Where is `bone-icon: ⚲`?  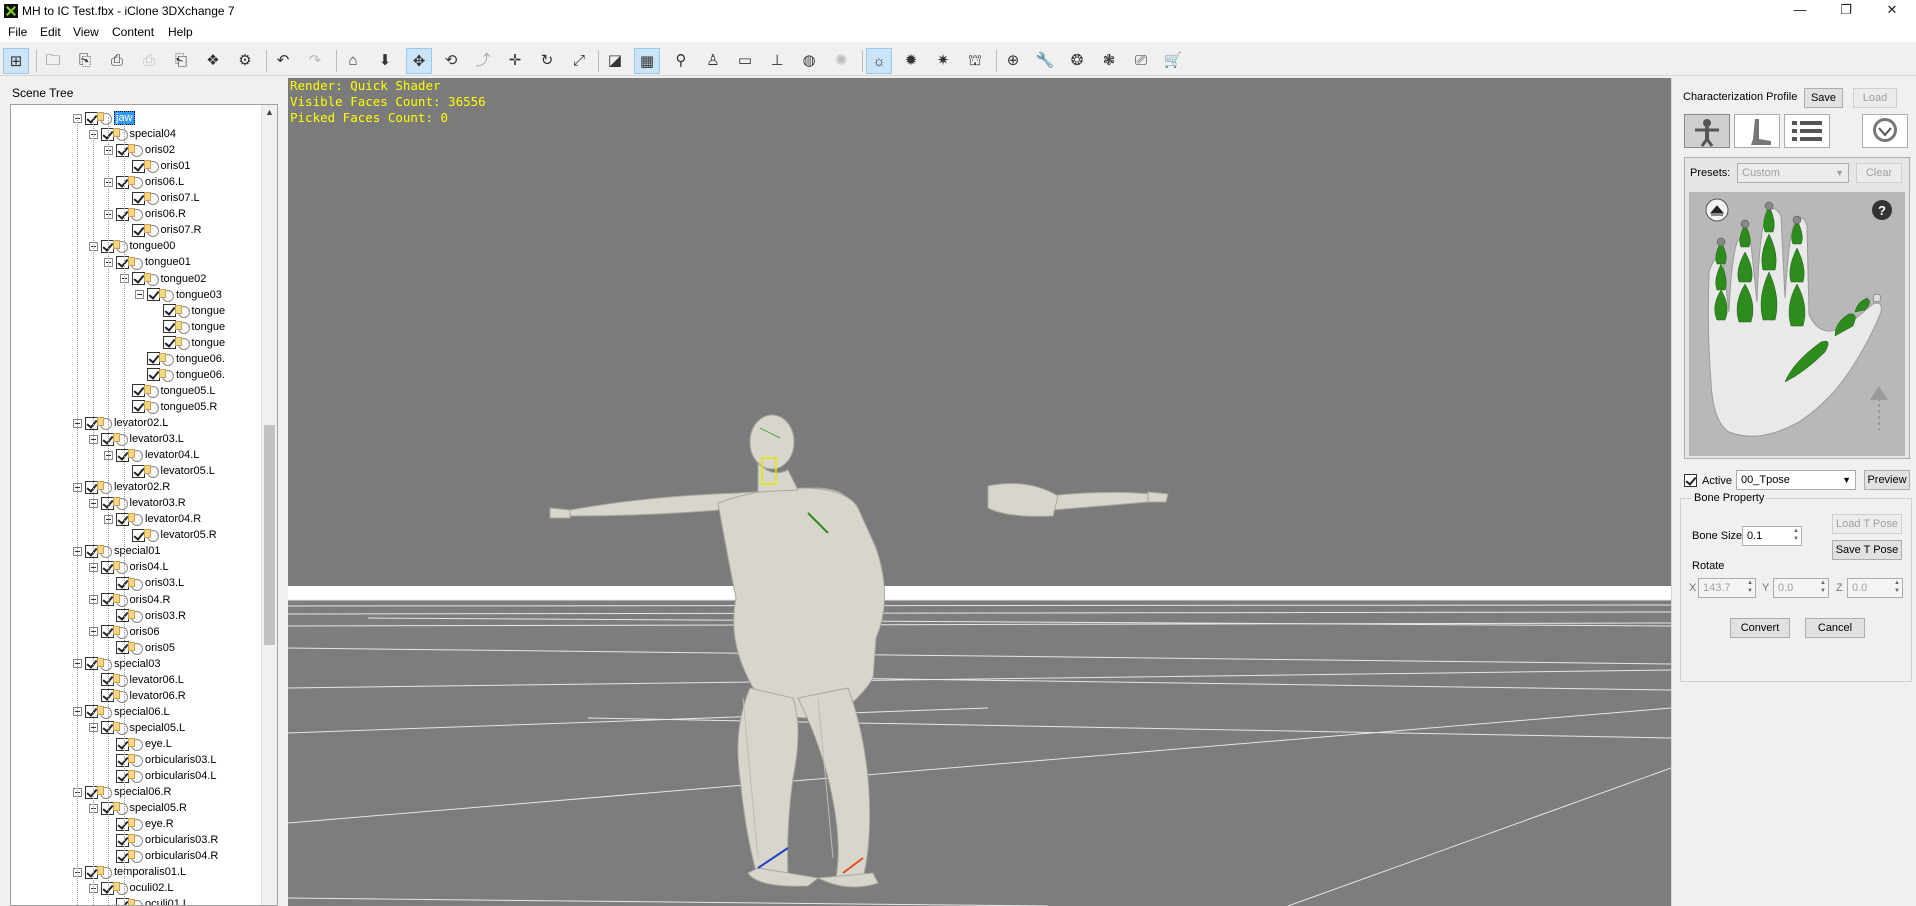 bone-icon: ⚲ is located at coordinates (681, 61).